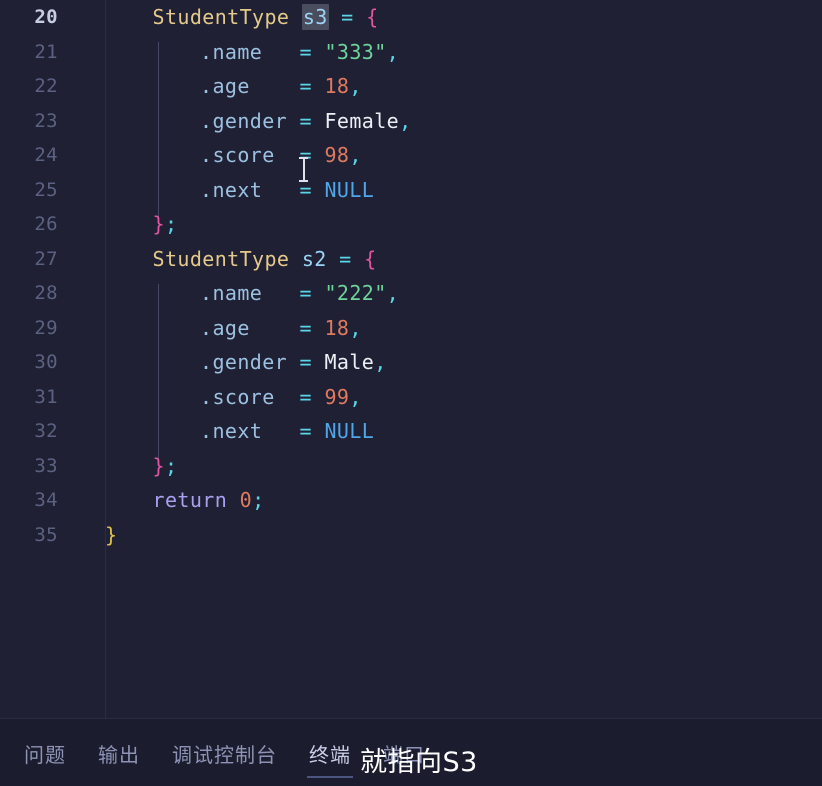  I want to click on code-line: 25 .next = NULL, so click(411, 190).